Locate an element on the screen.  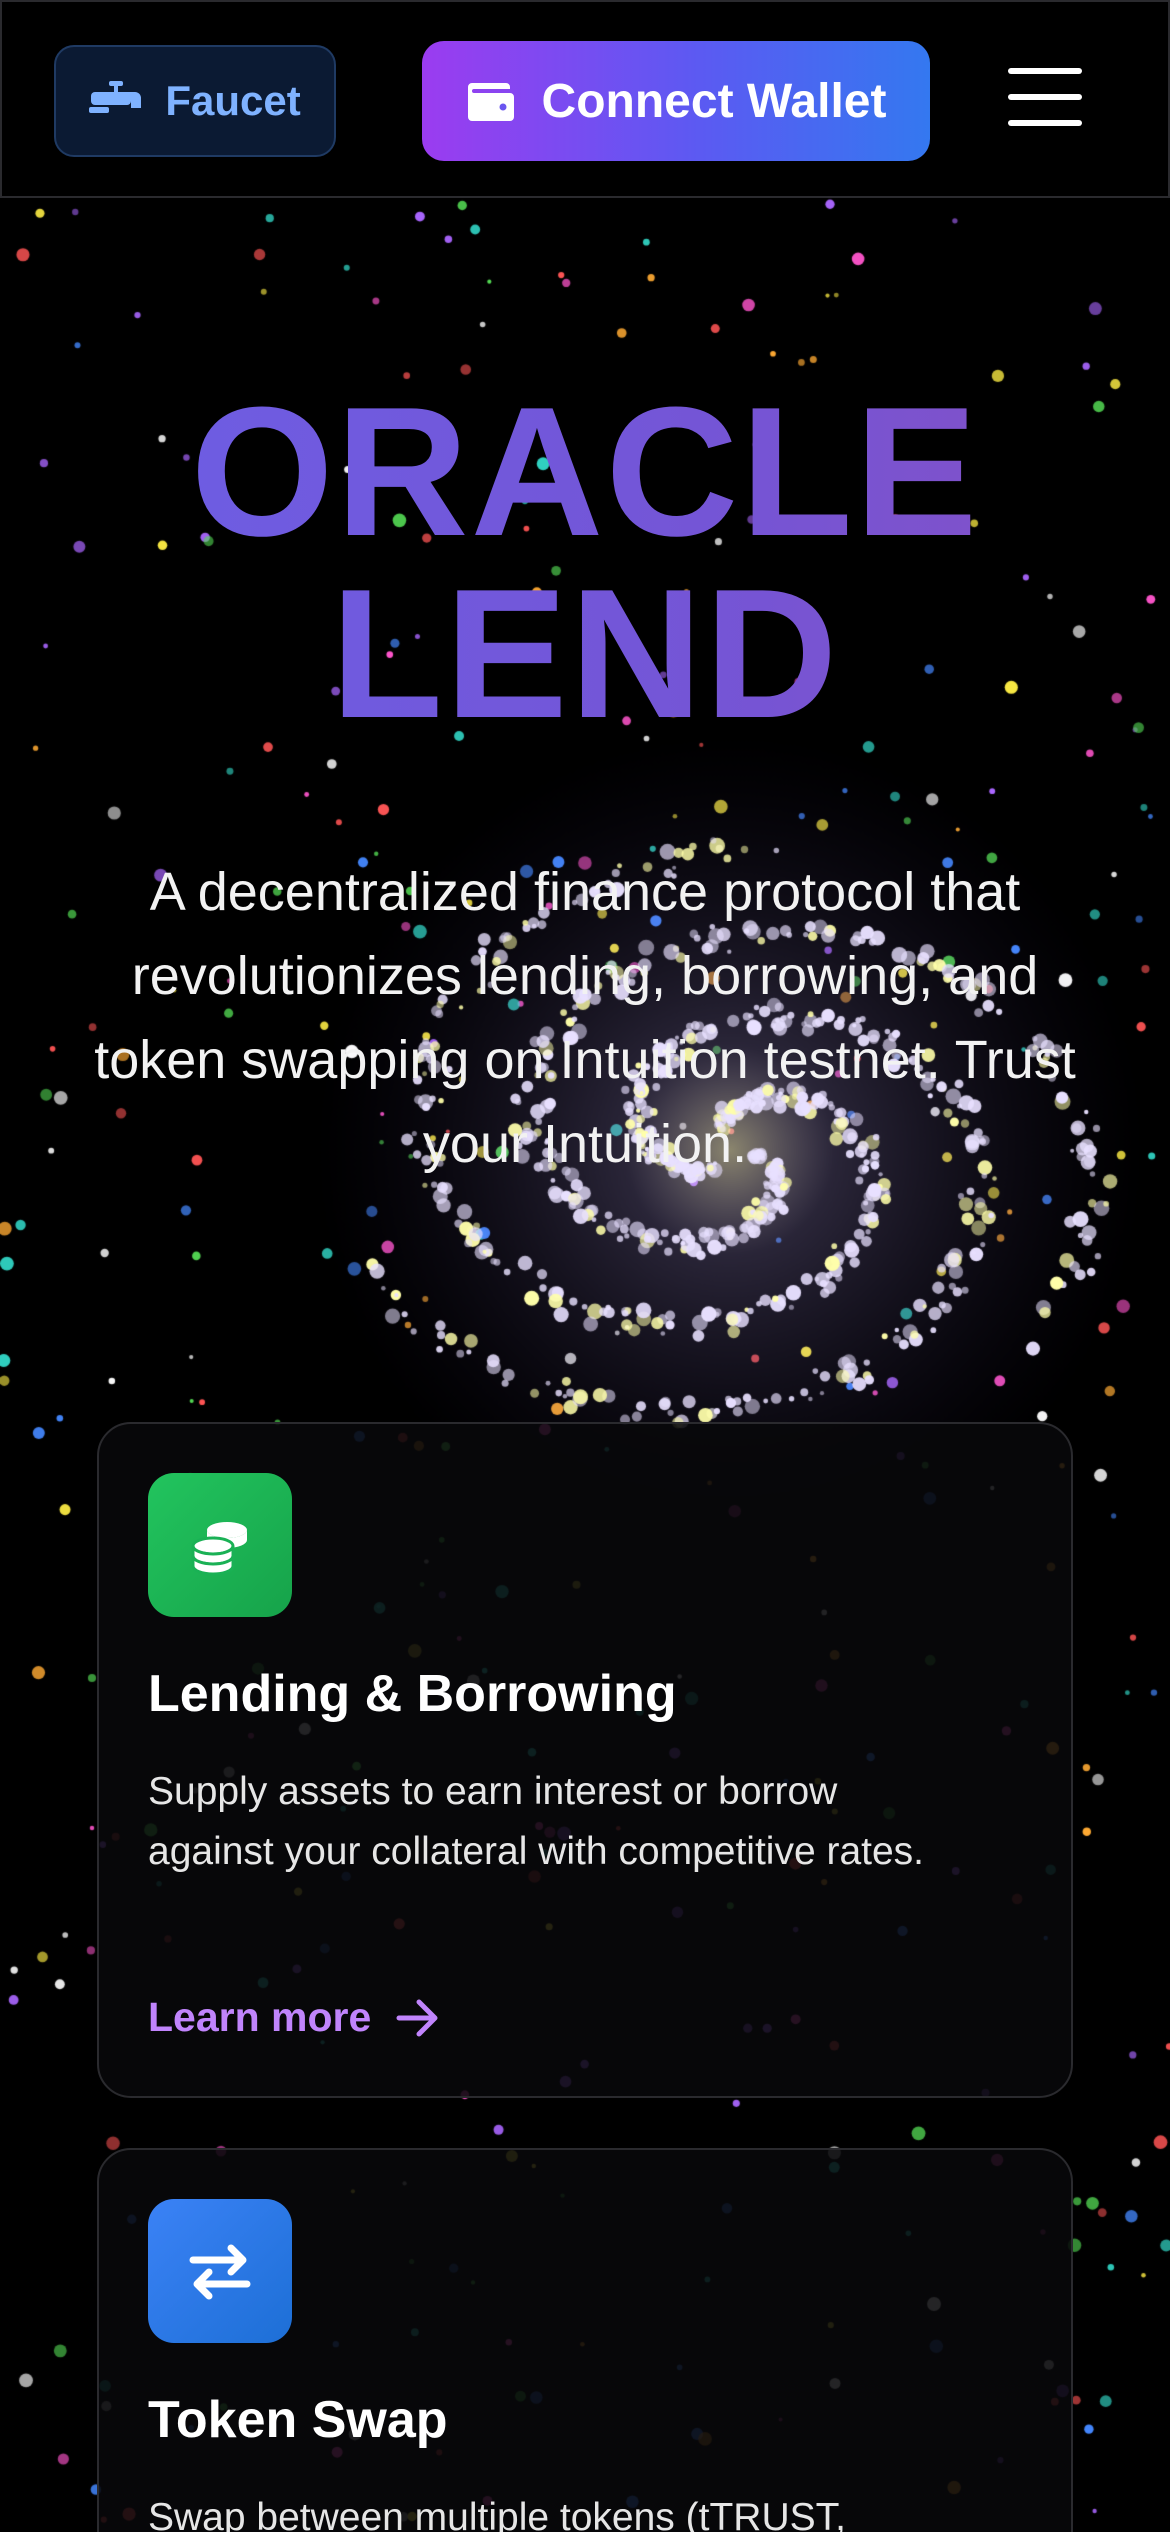
swap-arrows-icon is located at coordinates (220, 2271).